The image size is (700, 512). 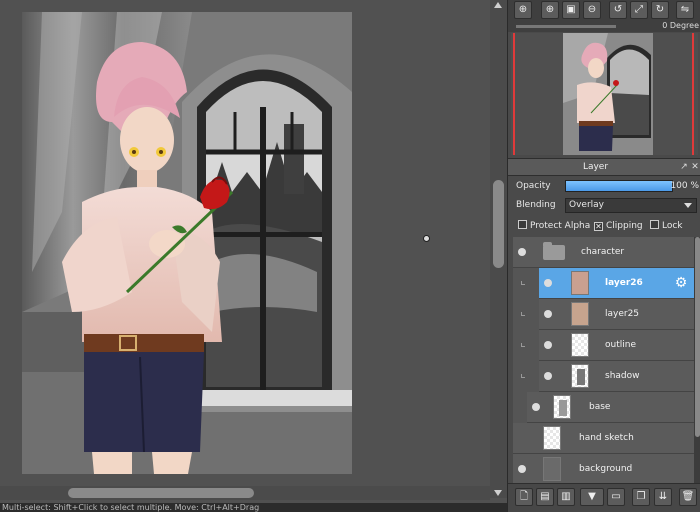 I want to click on layer-name: base, so click(x=600, y=407).